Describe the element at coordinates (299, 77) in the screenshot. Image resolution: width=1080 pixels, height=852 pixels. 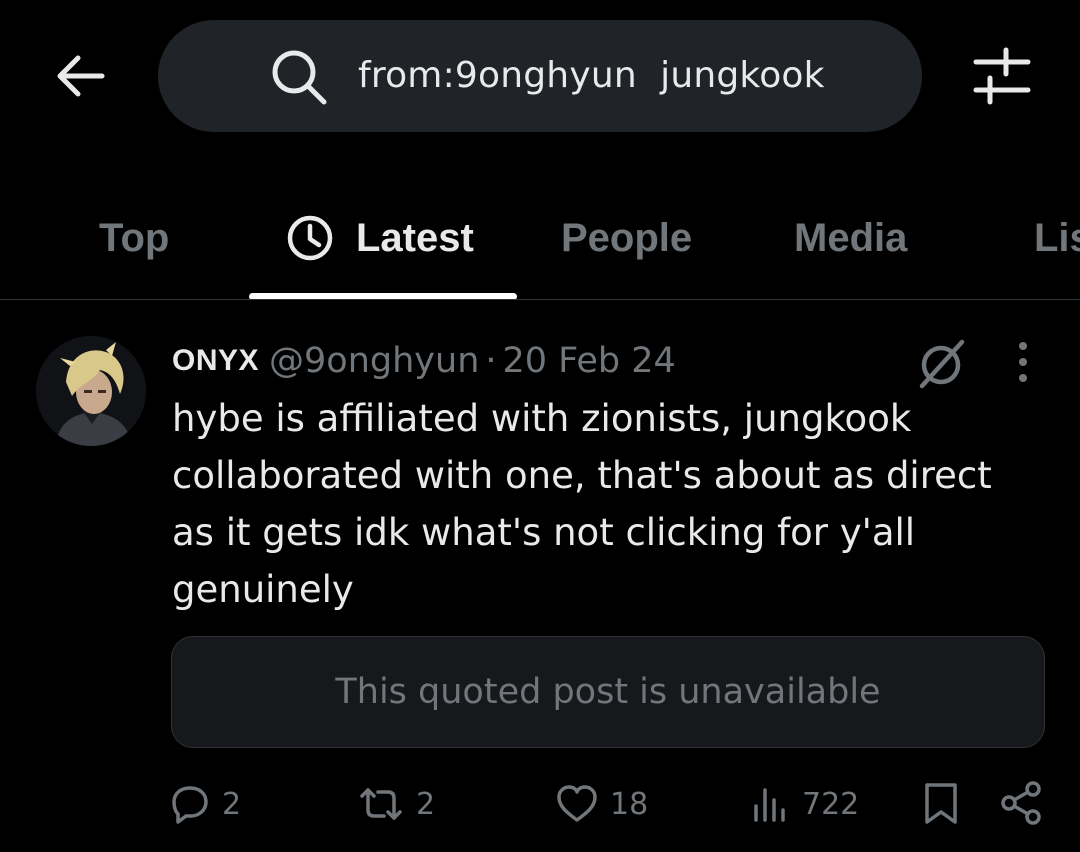
I see `search-icon` at that location.